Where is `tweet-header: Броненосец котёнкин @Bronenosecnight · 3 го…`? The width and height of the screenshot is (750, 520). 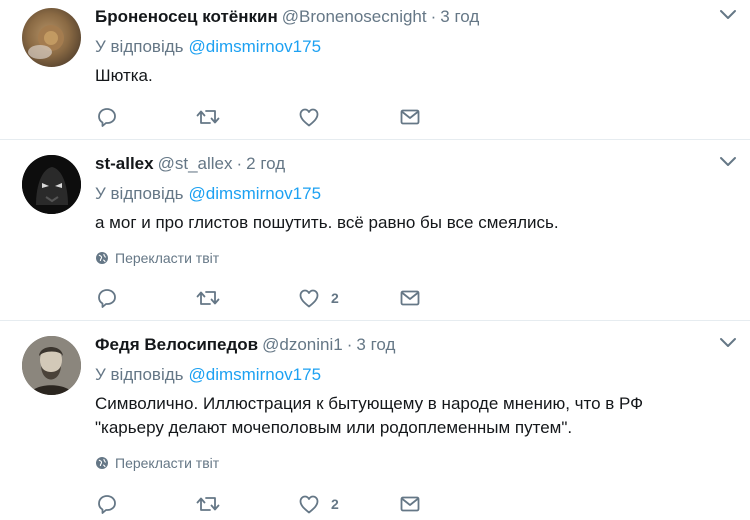 tweet-header: Броненосец котёнкин @Bronenosecnight · 3 го… is located at coordinates (412, 17).